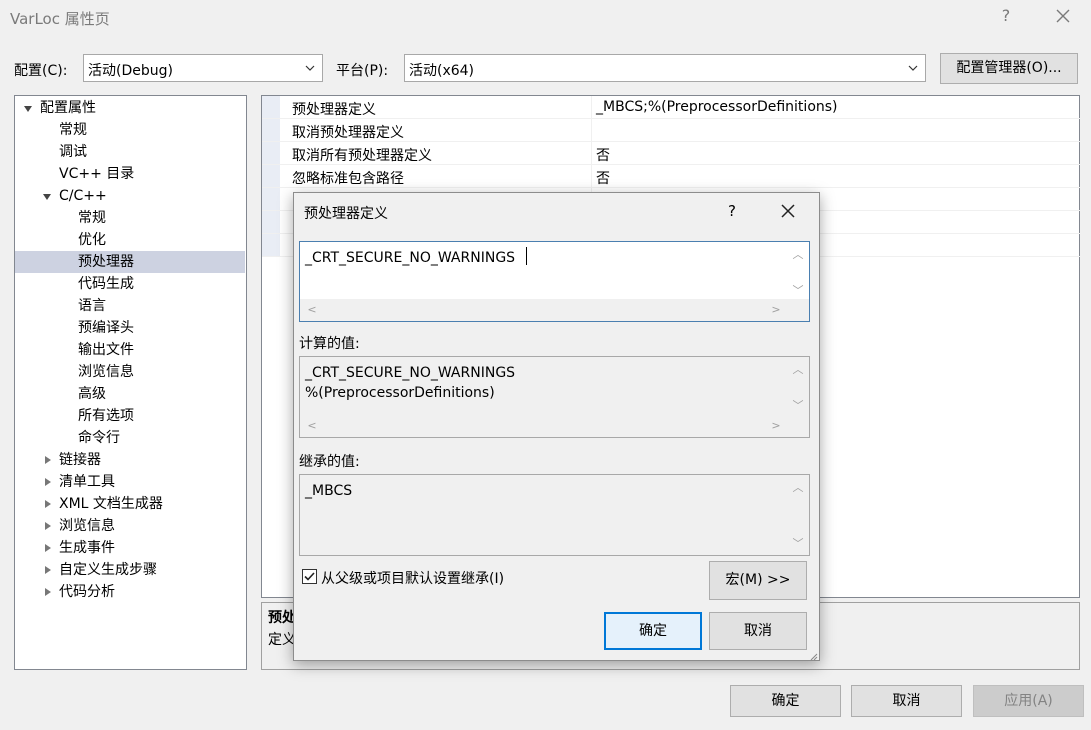 The width and height of the screenshot is (1091, 730). What do you see at coordinates (106, 350) in the screenshot?
I see `tree-item-output-files: 输出文件` at bounding box center [106, 350].